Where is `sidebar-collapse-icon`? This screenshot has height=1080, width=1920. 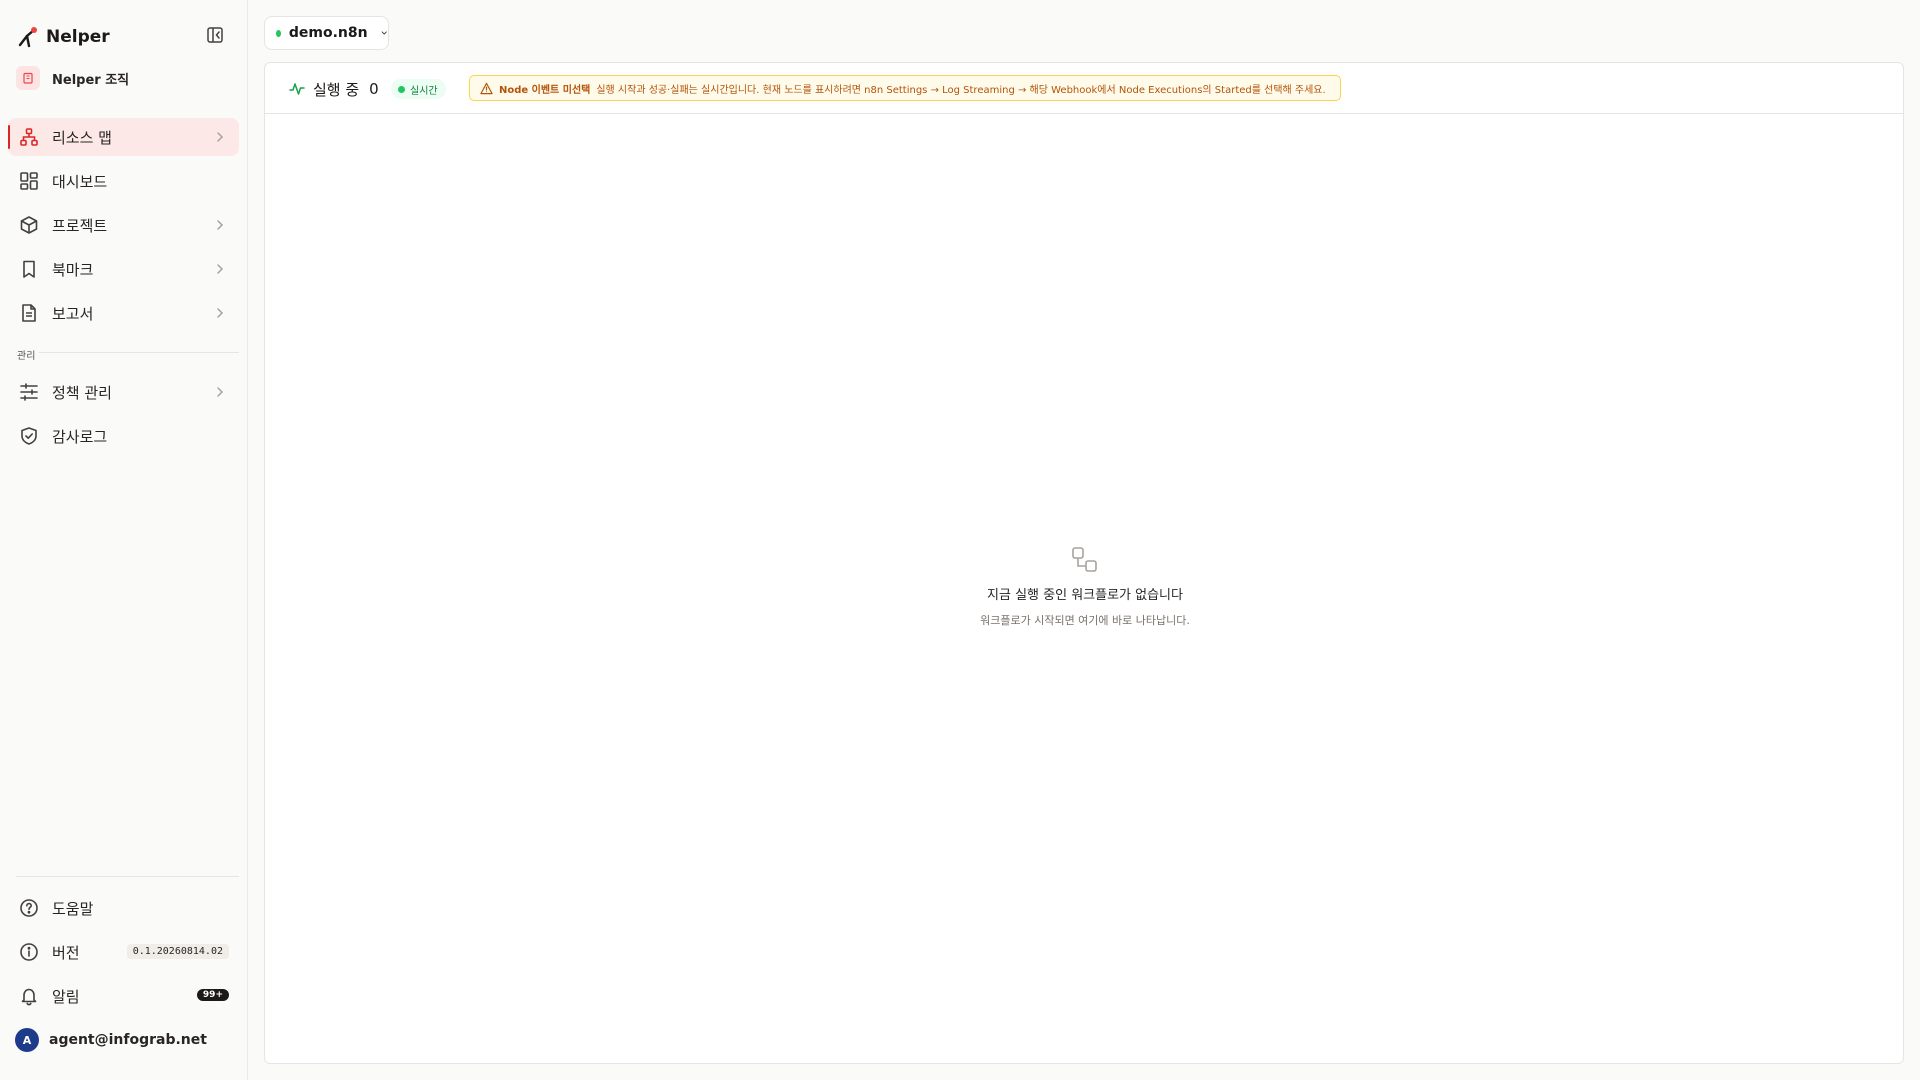 sidebar-collapse-icon is located at coordinates (215, 35).